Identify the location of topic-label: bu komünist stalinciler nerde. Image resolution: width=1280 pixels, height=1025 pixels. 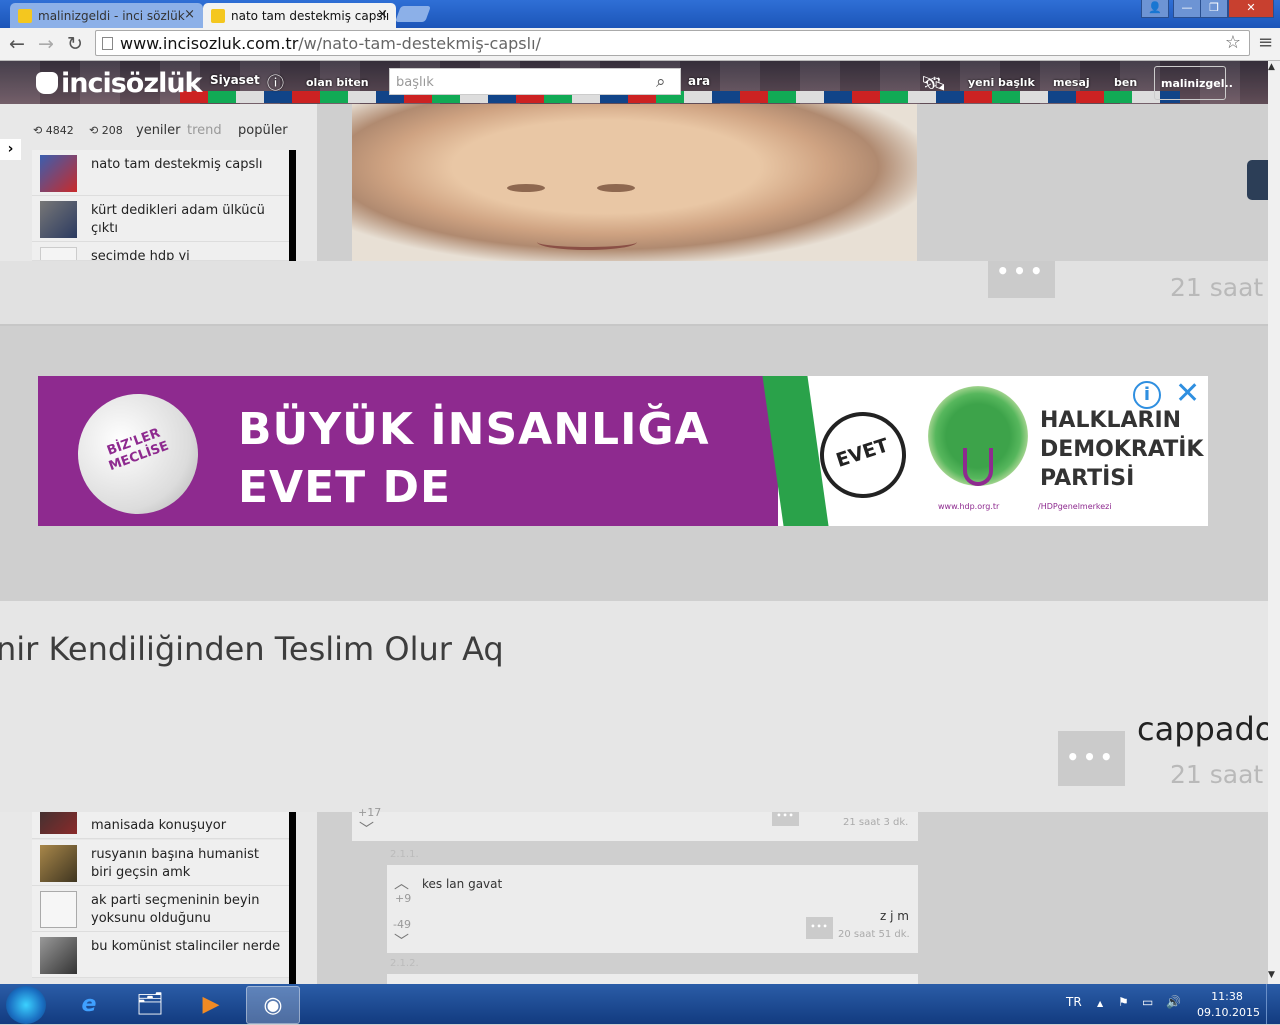
(186, 946).